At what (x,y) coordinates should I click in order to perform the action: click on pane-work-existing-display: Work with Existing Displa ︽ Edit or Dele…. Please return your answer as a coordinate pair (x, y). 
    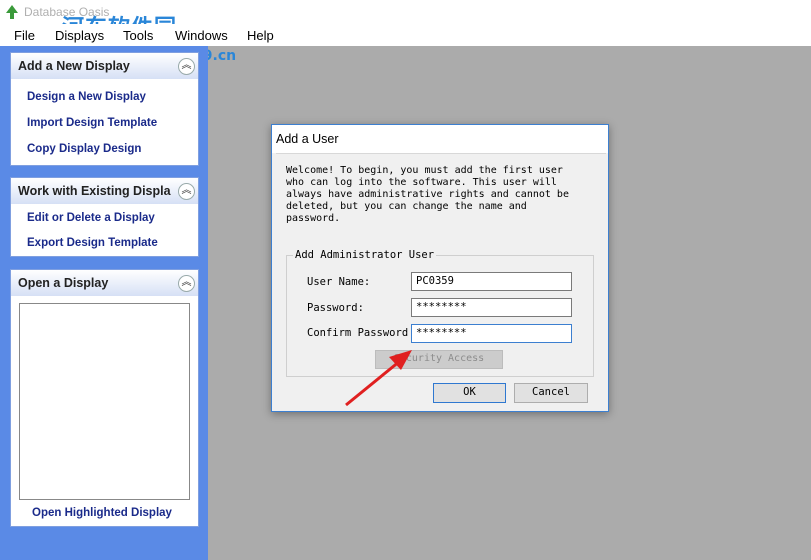
    Looking at the image, I should click on (104, 217).